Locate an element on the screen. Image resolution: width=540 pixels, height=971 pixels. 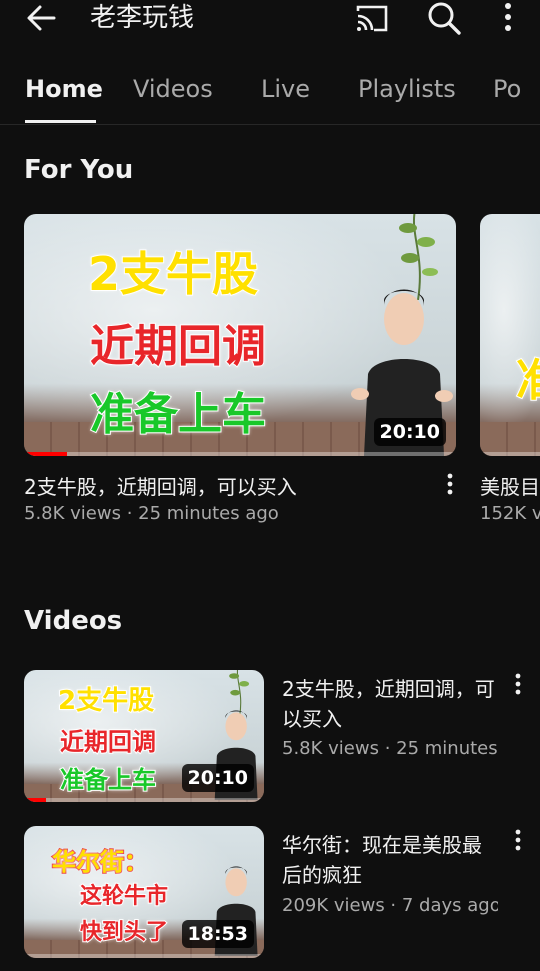
video-thumbnail: 准 is located at coordinates (510, 335).